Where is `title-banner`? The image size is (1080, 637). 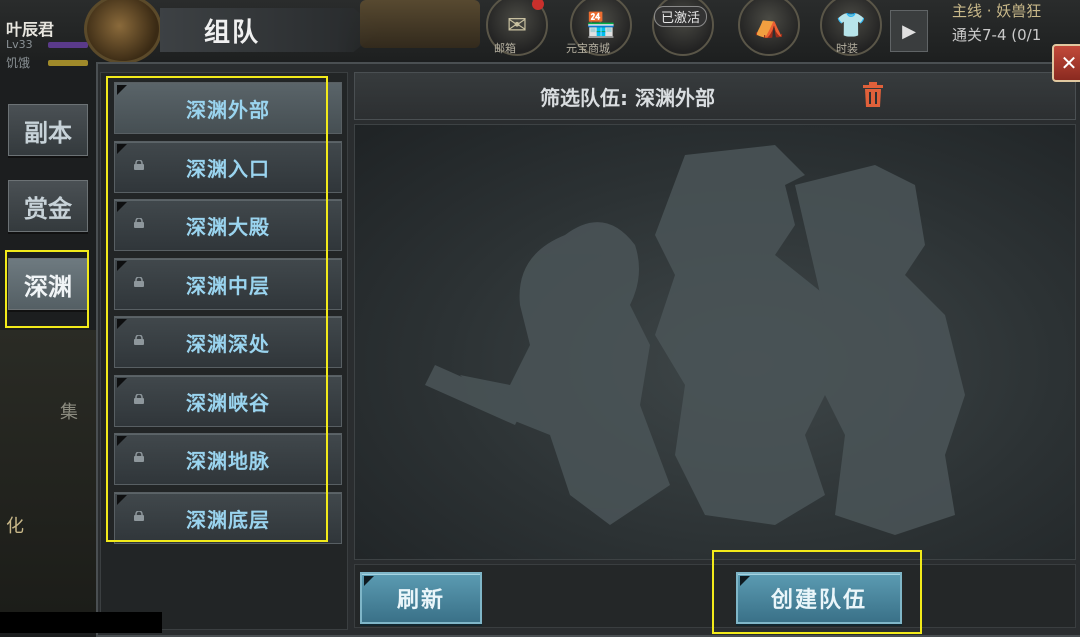 title-banner is located at coordinates (270, 30).